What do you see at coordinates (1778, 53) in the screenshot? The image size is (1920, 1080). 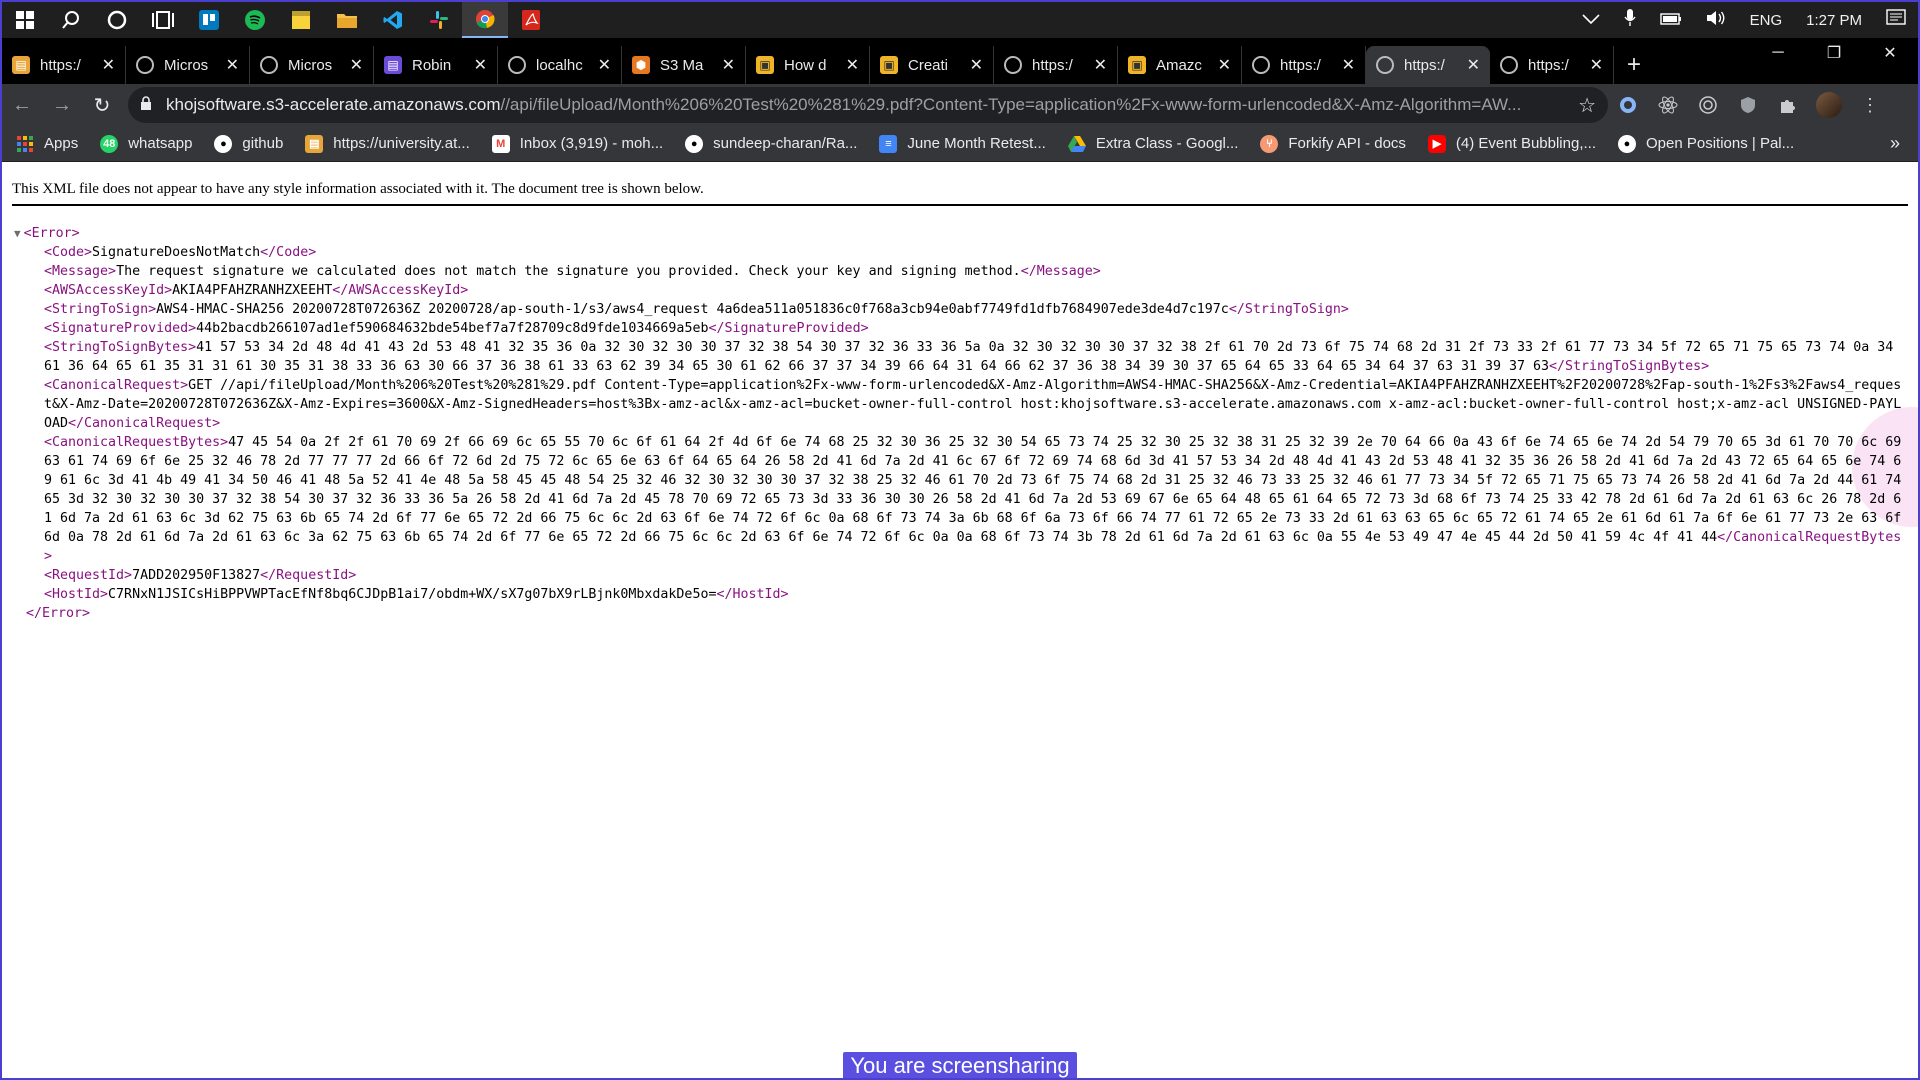 I see `minimize-icon: ─` at bounding box center [1778, 53].